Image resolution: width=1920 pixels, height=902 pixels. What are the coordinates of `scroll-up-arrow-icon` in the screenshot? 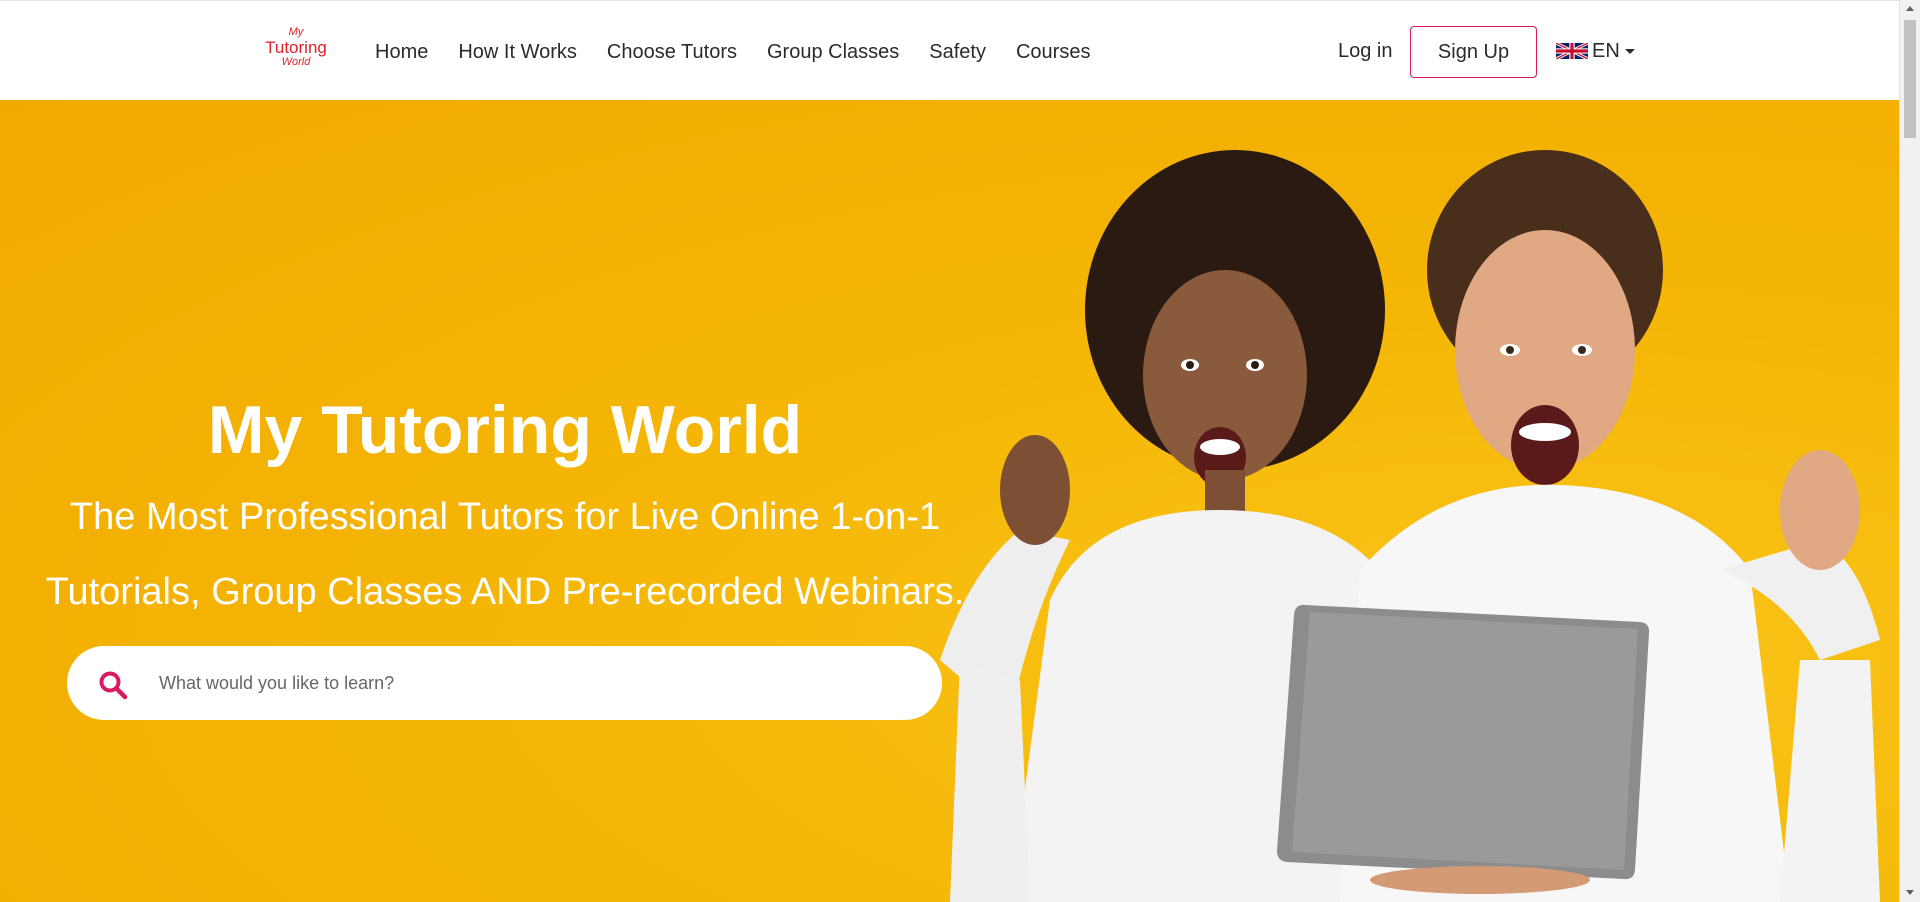 It's located at (1910, 8).